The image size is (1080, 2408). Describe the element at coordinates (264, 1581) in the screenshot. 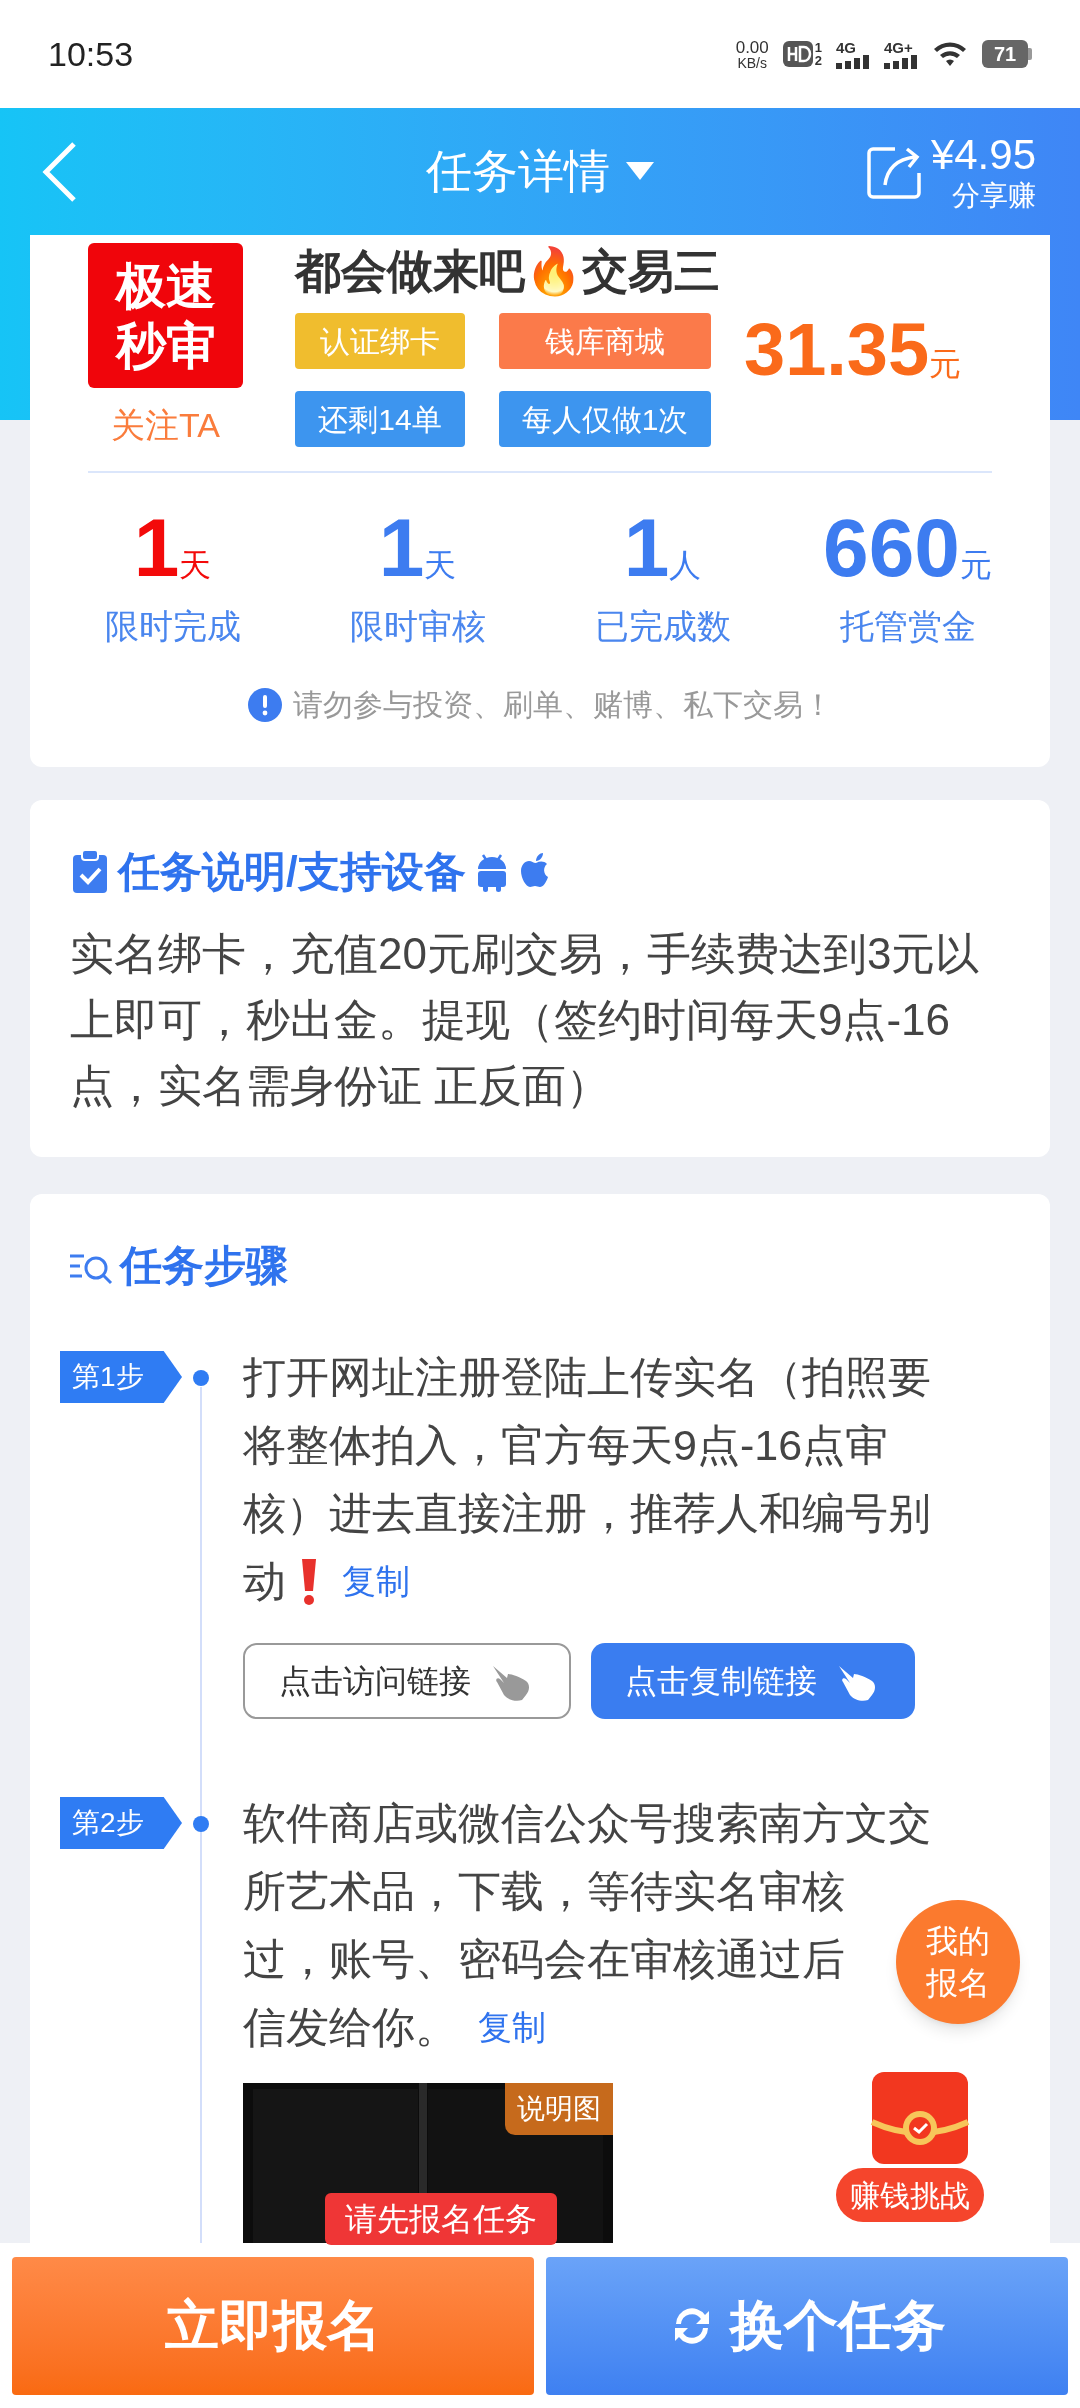

I see `step-text-line: 动` at that location.